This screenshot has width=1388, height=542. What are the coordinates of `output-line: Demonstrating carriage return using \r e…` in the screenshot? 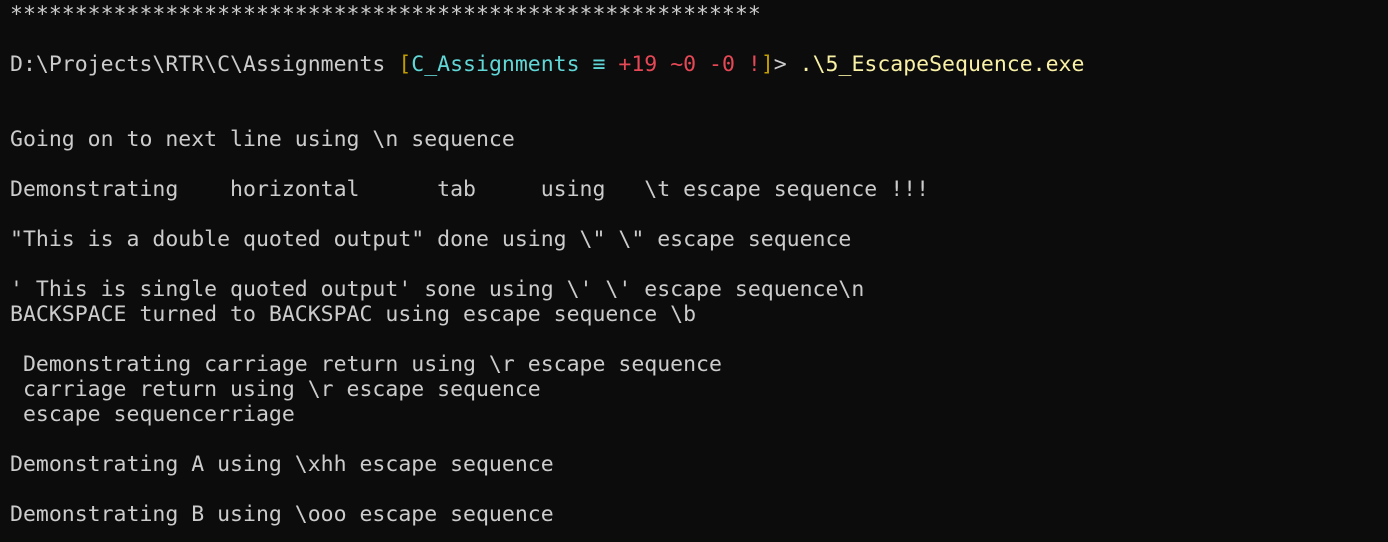 It's located at (366, 364).